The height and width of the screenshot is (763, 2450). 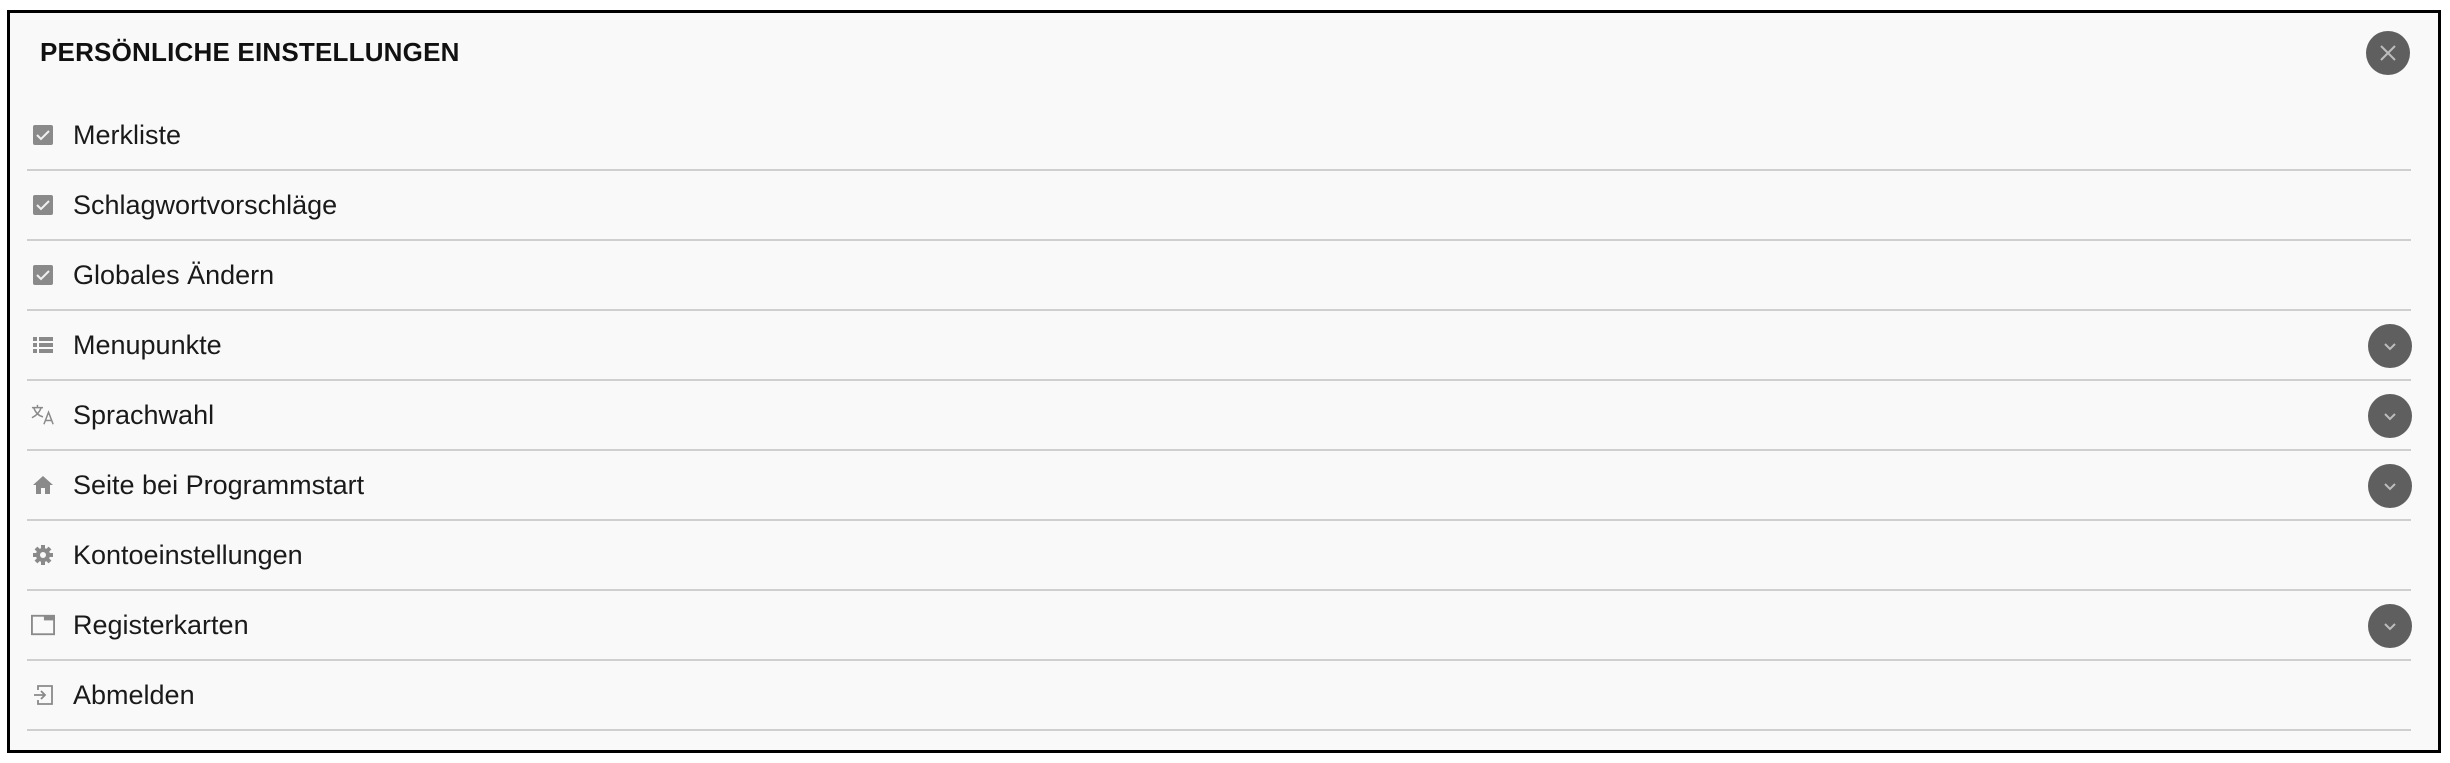 I want to click on logout-icon, so click(x=43, y=695).